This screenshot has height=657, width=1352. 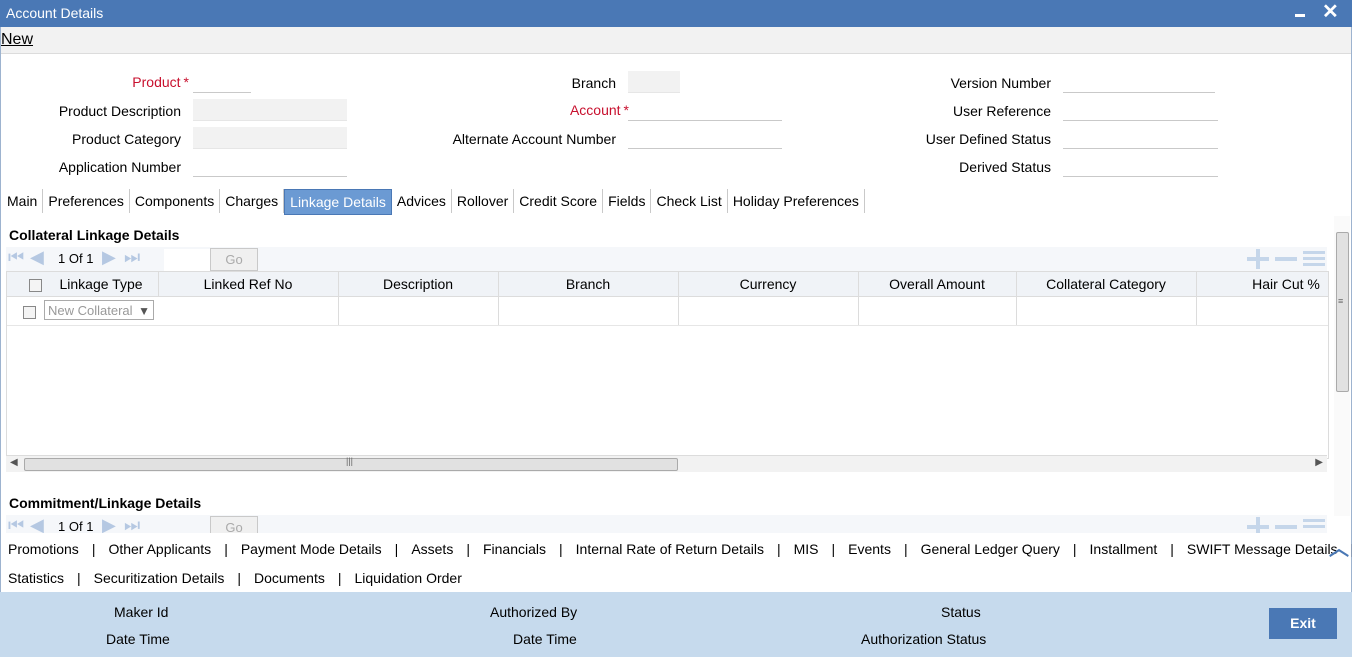 I want to click on checker-date-time-label: Date Time, so click(x=545, y=639).